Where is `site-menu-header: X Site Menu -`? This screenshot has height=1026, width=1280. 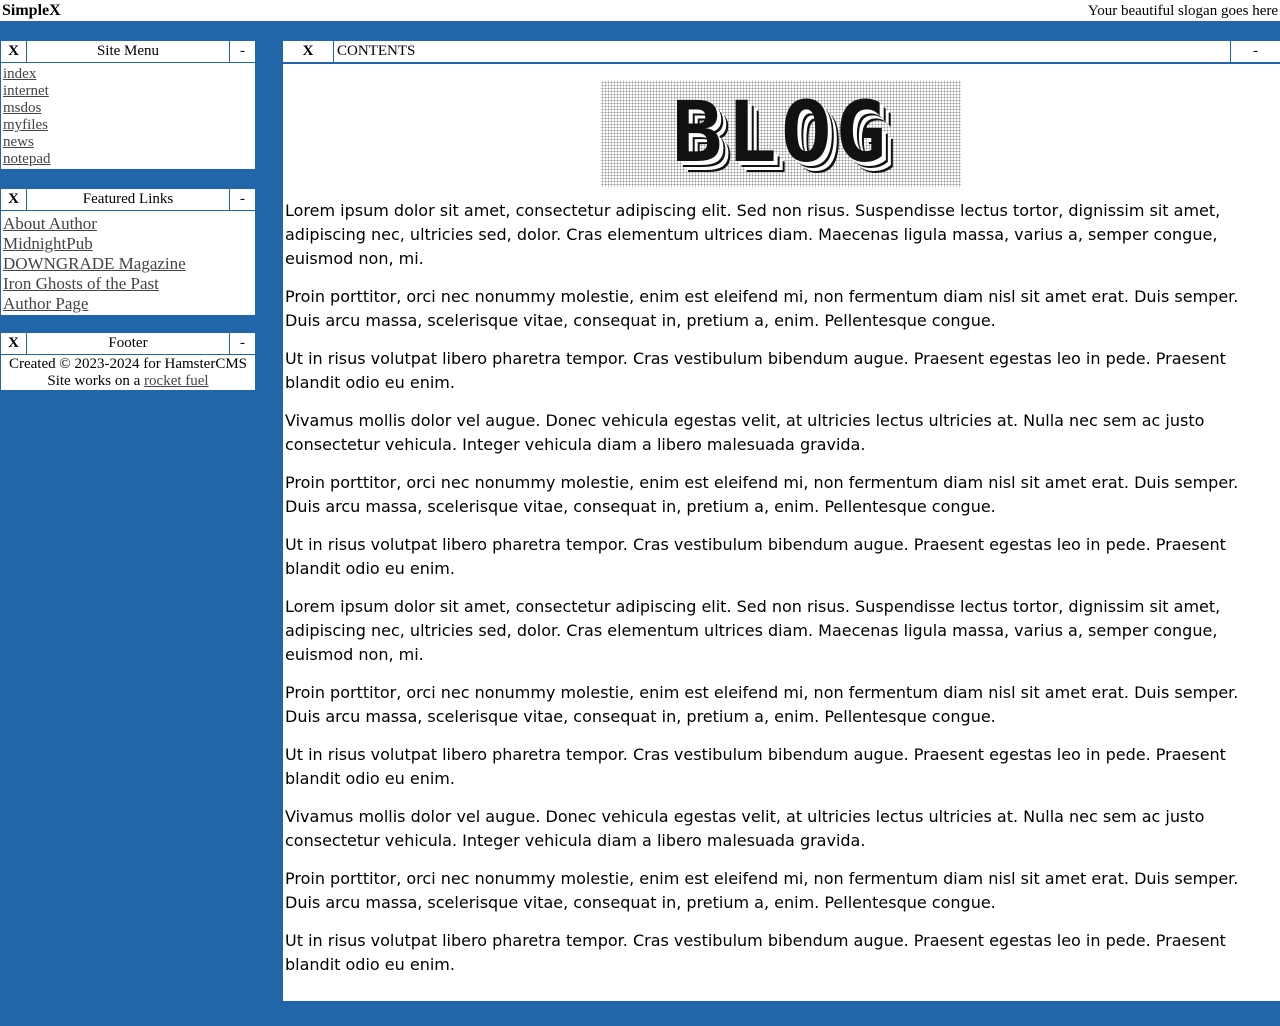
site-menu-header: X Site Menu - is located at coordinates (128, 52).